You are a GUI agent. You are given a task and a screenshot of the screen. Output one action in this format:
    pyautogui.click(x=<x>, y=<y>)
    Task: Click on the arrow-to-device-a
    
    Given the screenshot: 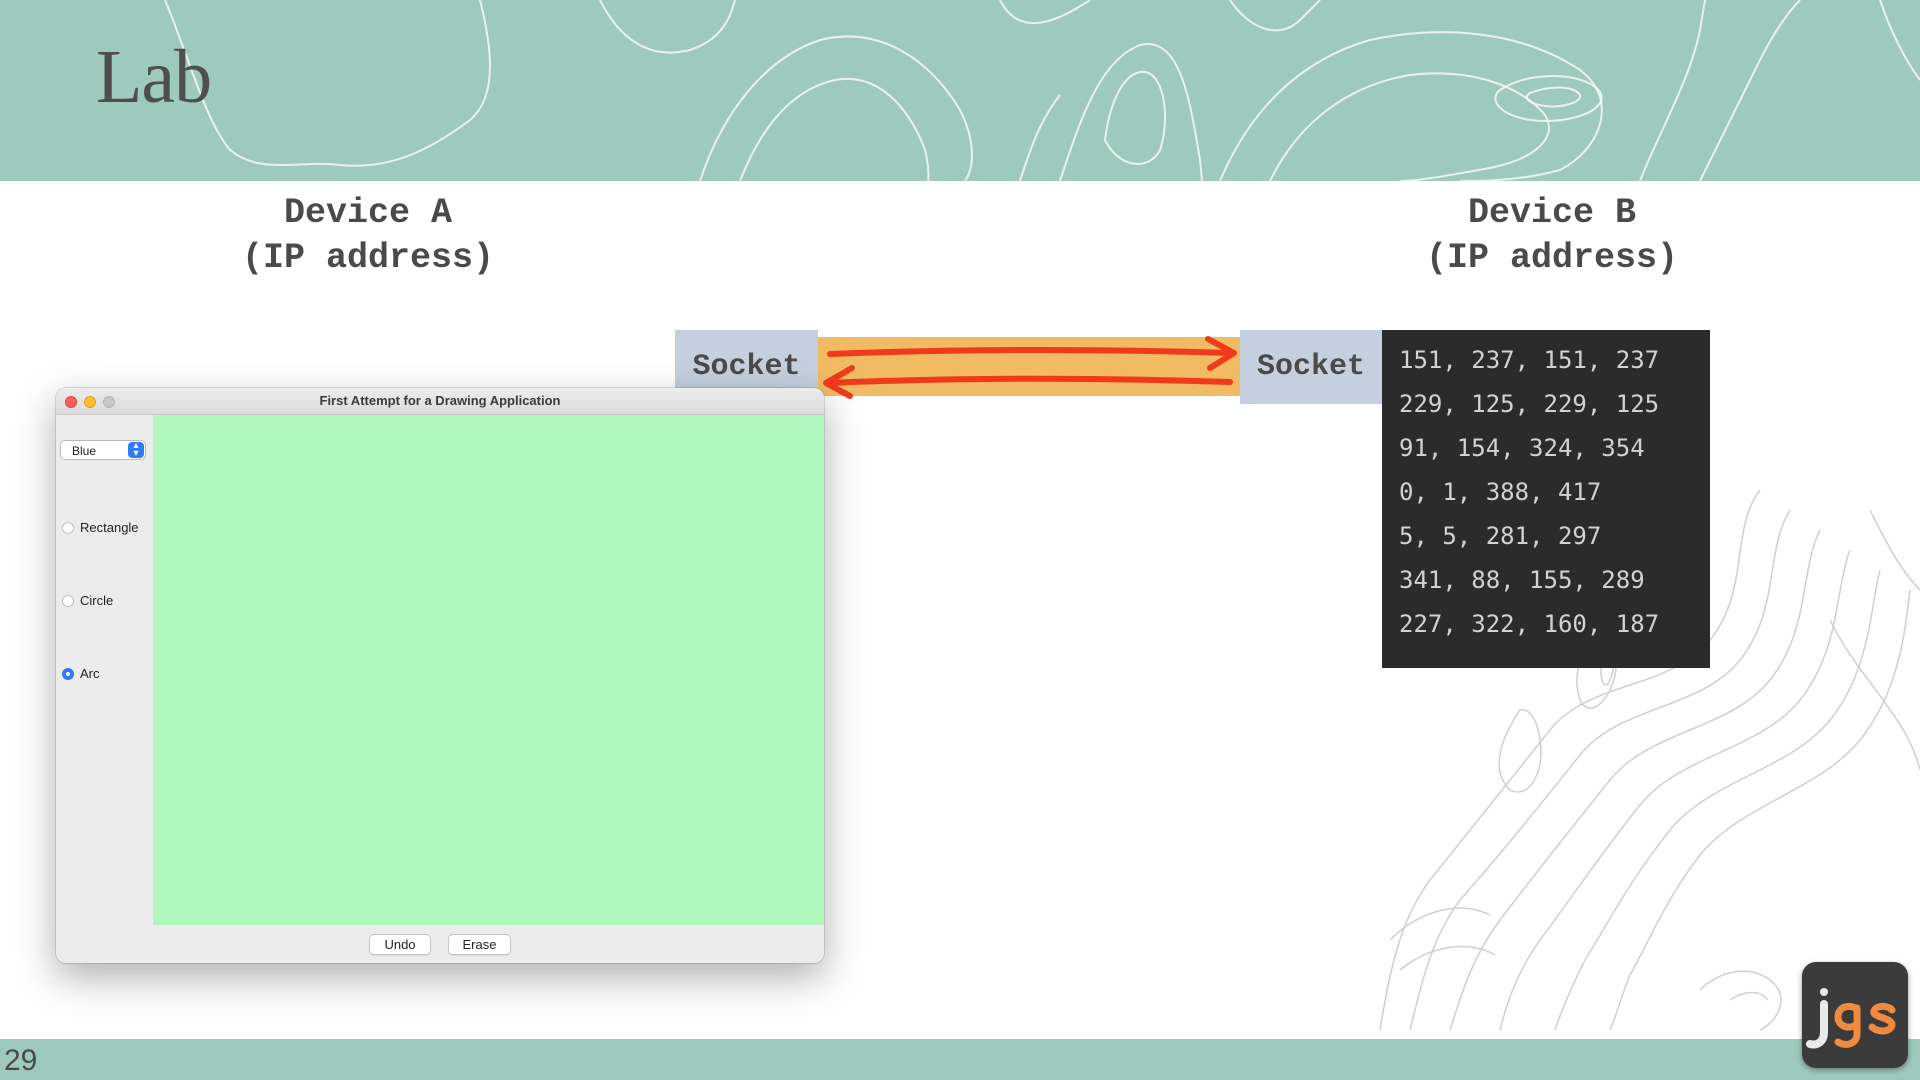 What is the action you would take?
    pyautogui.click(x=1029, y=380)
    